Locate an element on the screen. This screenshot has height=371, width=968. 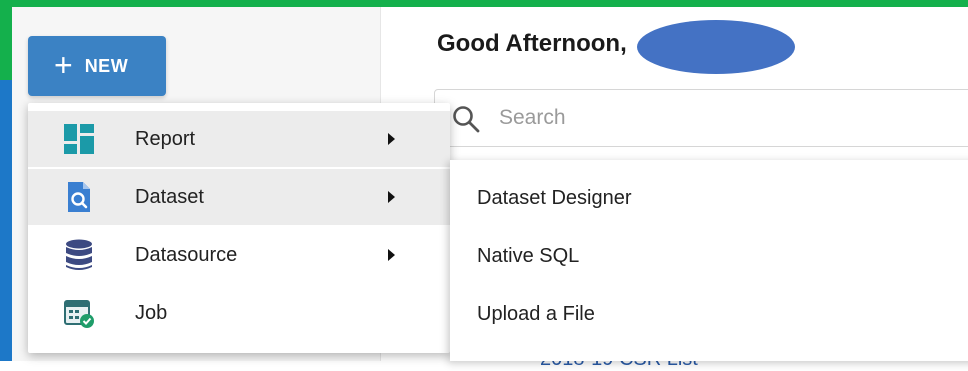
search-placeholder: Search is located at coordinates (532, 117).